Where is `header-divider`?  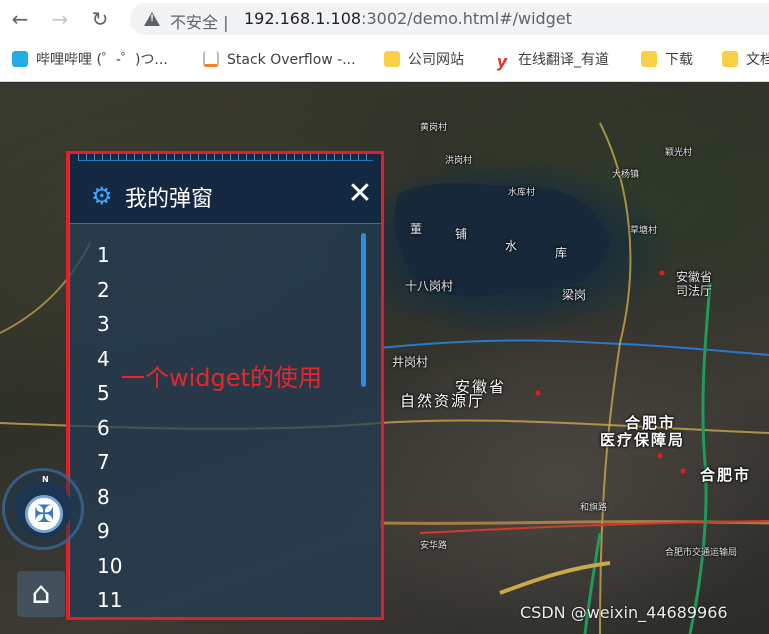 header-divider is located at coordinates (225, 160).